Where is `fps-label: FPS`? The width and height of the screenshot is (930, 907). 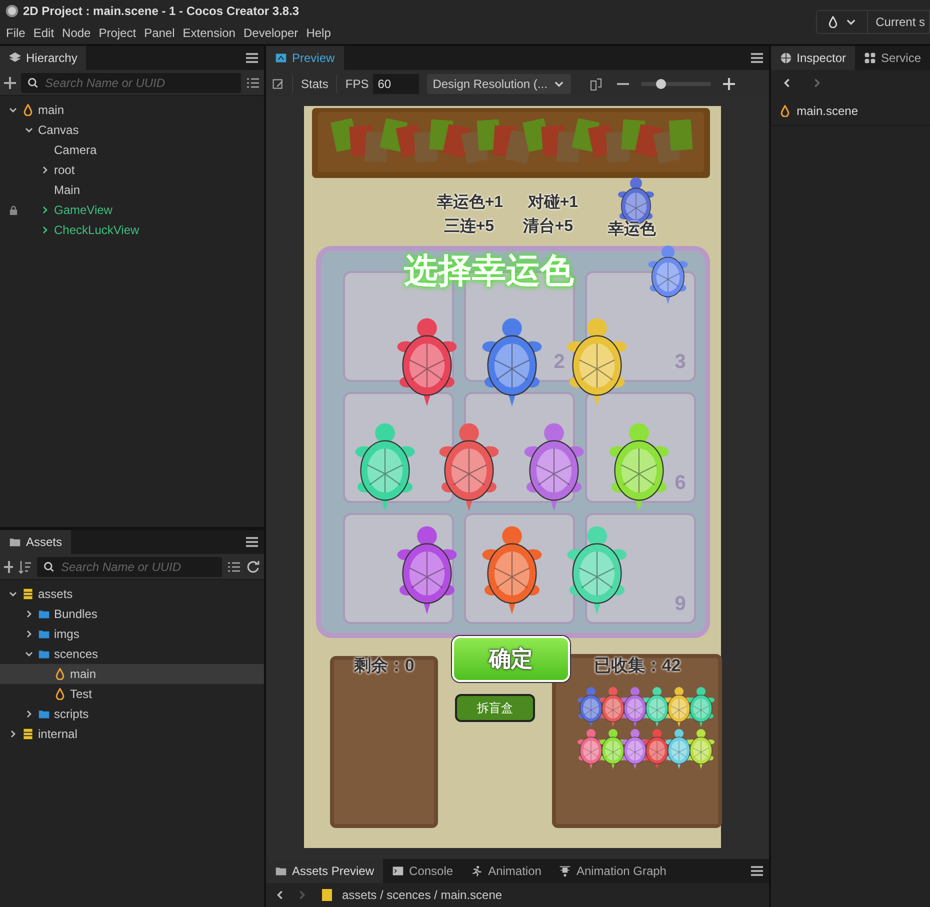
fps-label: FPS is located at coordinates (357, 84).